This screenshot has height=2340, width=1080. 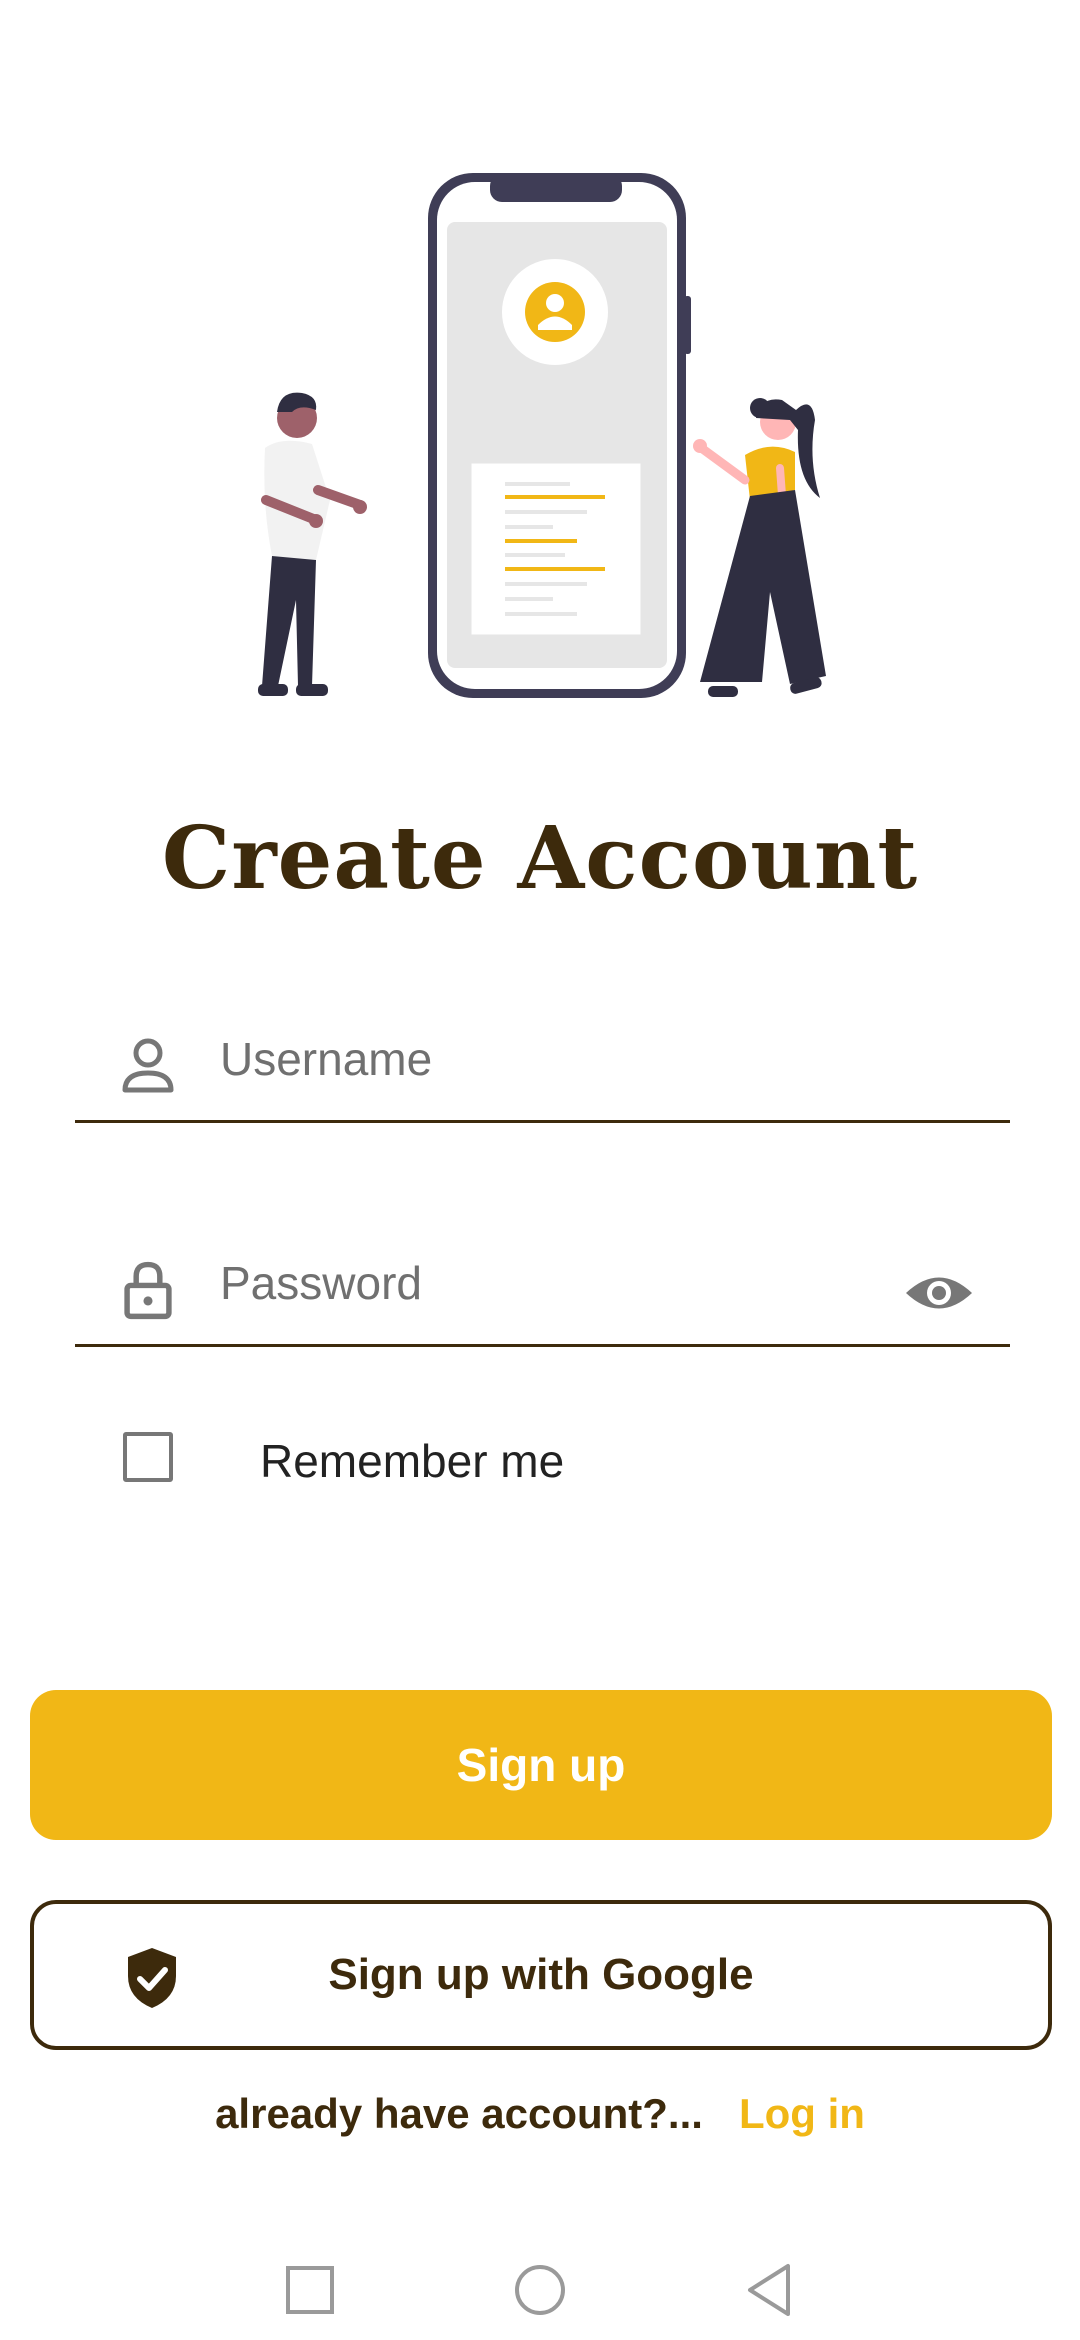 I want to click on system-nav-bar, so click(x=540, y=2280).